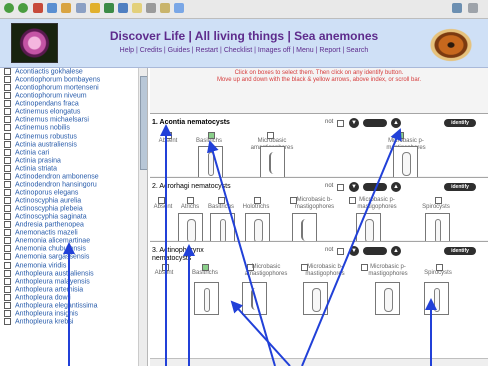 This screenshot has height=366, width=488. Describe the element at coordinates (241, 253) in the screenshot. I see `arrow-to-basitrichs-top` at that location.